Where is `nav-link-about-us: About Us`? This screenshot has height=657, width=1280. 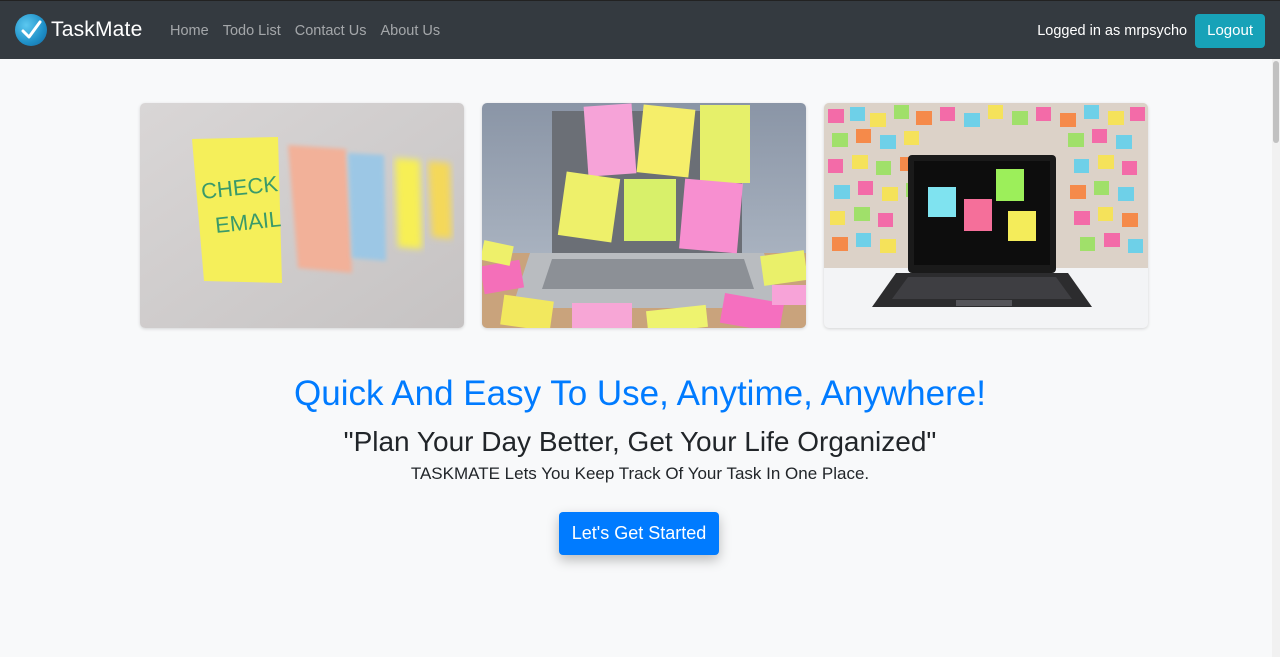 nav-link-about-us: About Us is located at coordinates (410, 31).